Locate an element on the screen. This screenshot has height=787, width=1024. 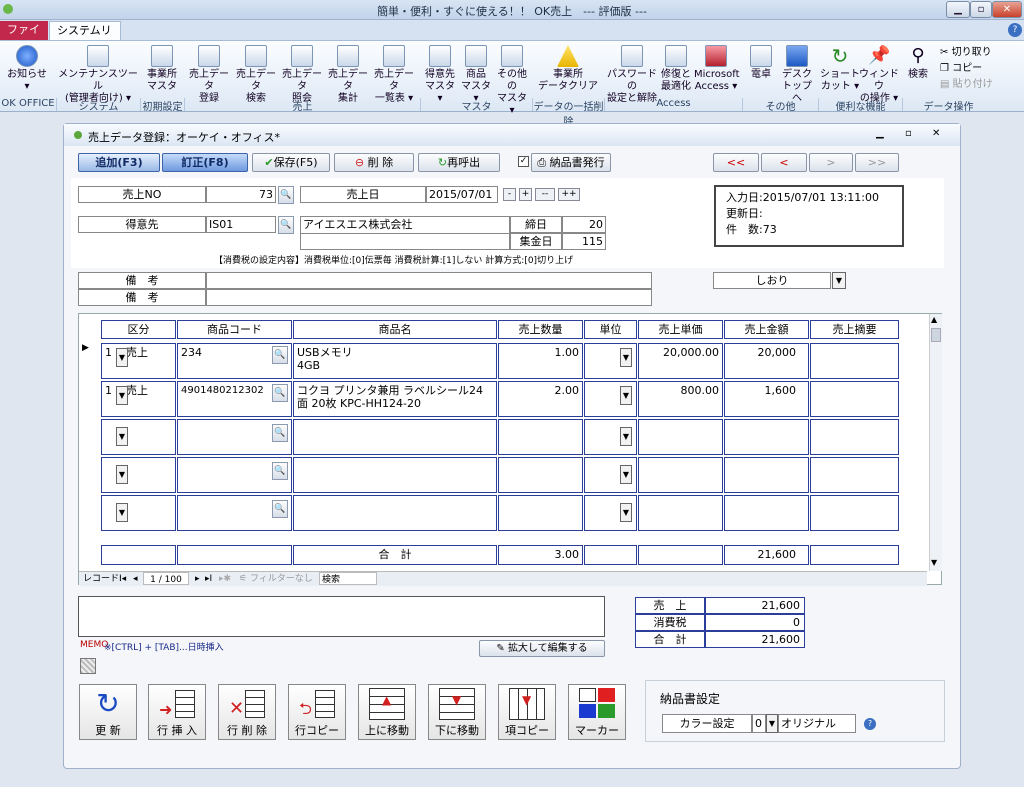
copy-item-button: ▼ 項コピー is located at coordinates (527, 712).